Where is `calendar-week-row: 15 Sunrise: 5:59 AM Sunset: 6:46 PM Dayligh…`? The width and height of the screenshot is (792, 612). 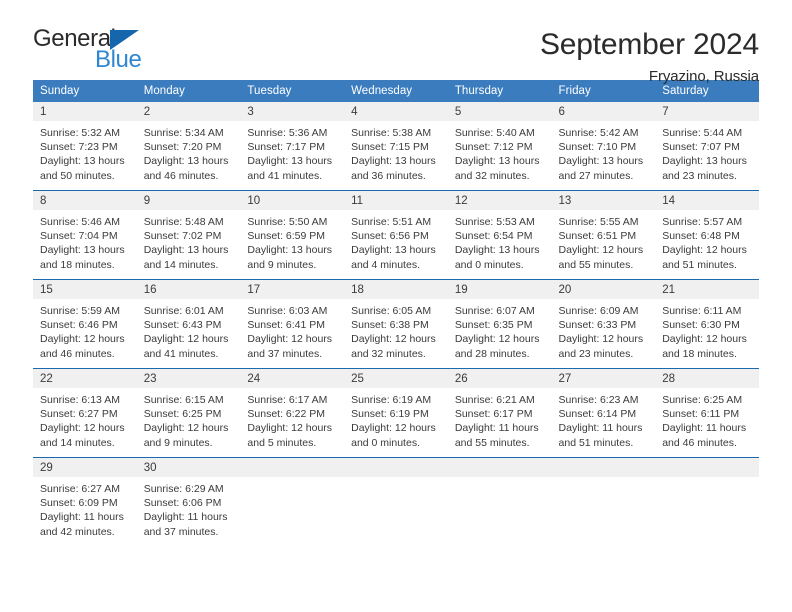
calendar-week-row: 15 Sunrise: 5:59 AM Sunset: 6:46 PM Dayligh… is located at coordinates (396, 324).